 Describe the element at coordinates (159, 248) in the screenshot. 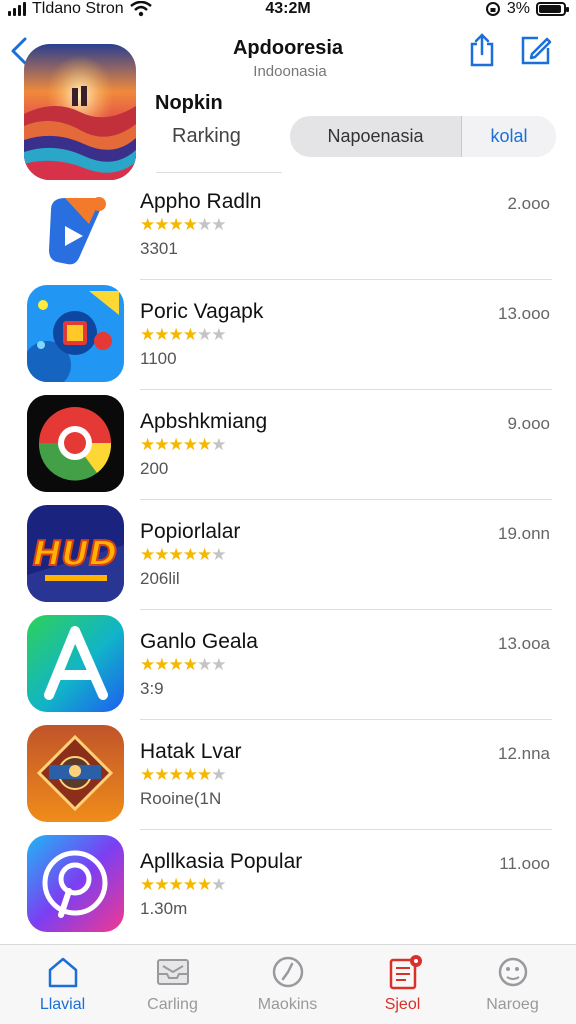

I see `rating-count: 3301` at that location.